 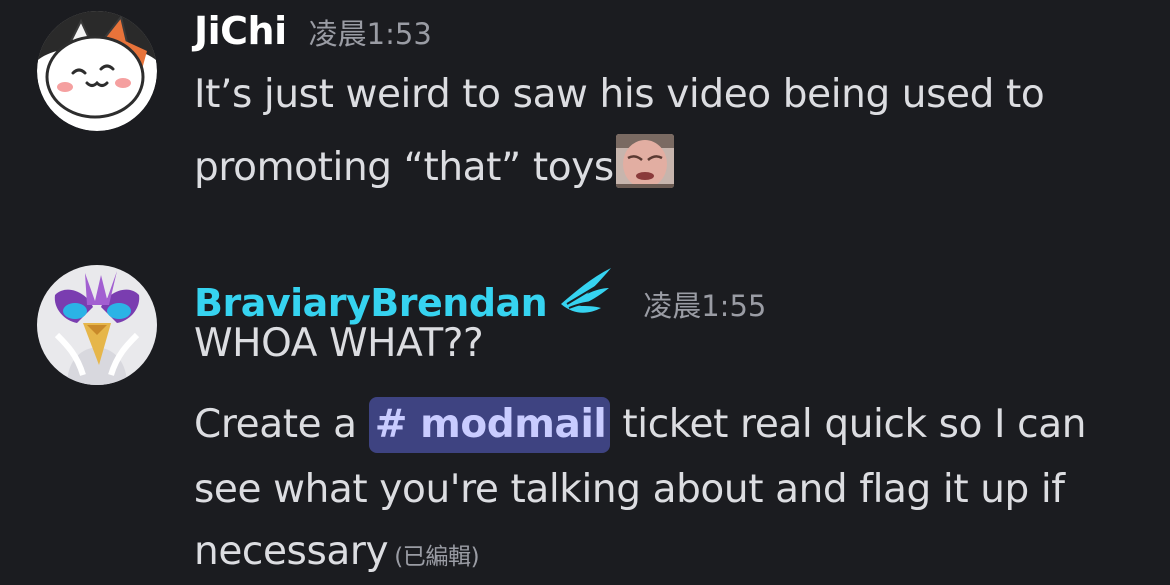 What do you see at coordinates (275, 424) in the screenshot?
I see `message-text: Create a` at bounding box center [275, 424].